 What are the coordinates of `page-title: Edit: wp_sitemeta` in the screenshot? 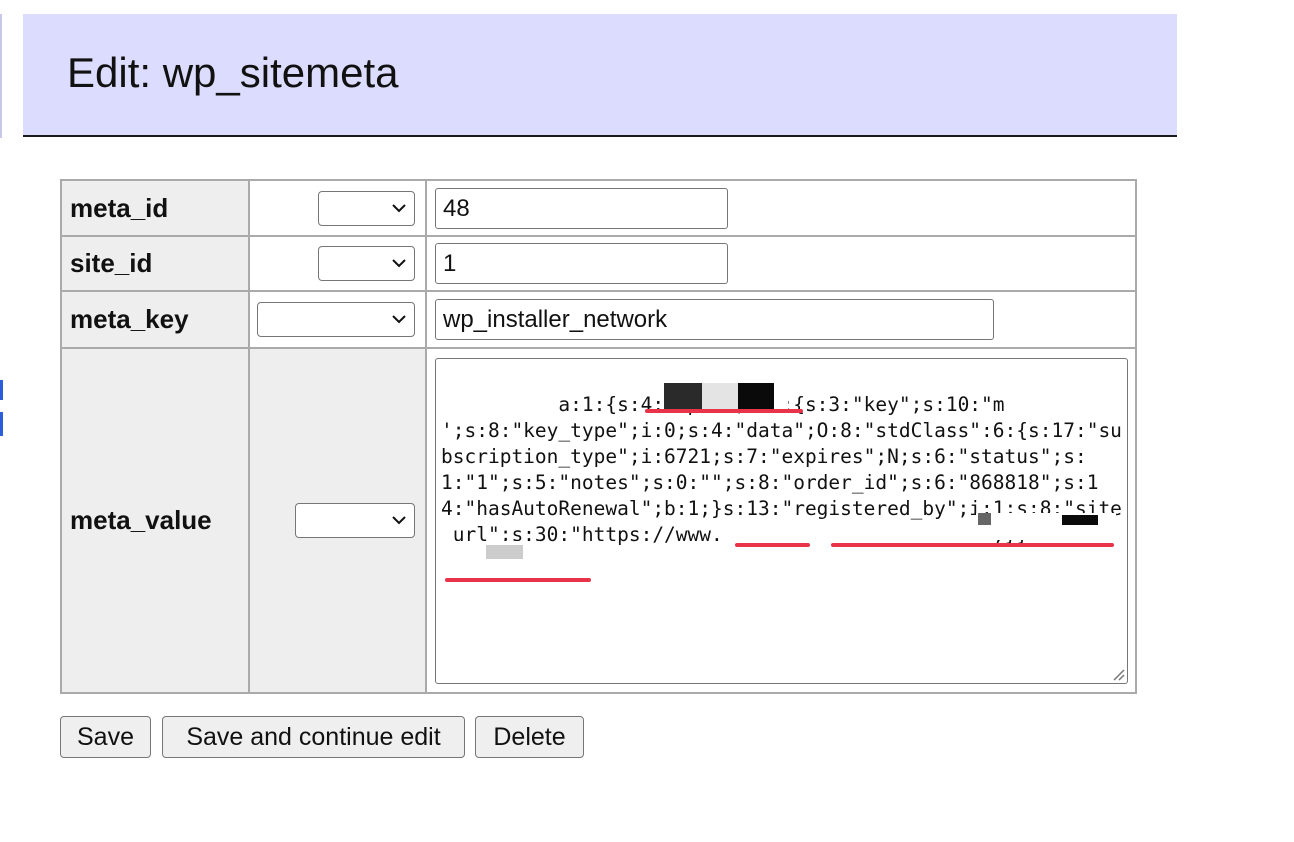 It's located at (233, 72).